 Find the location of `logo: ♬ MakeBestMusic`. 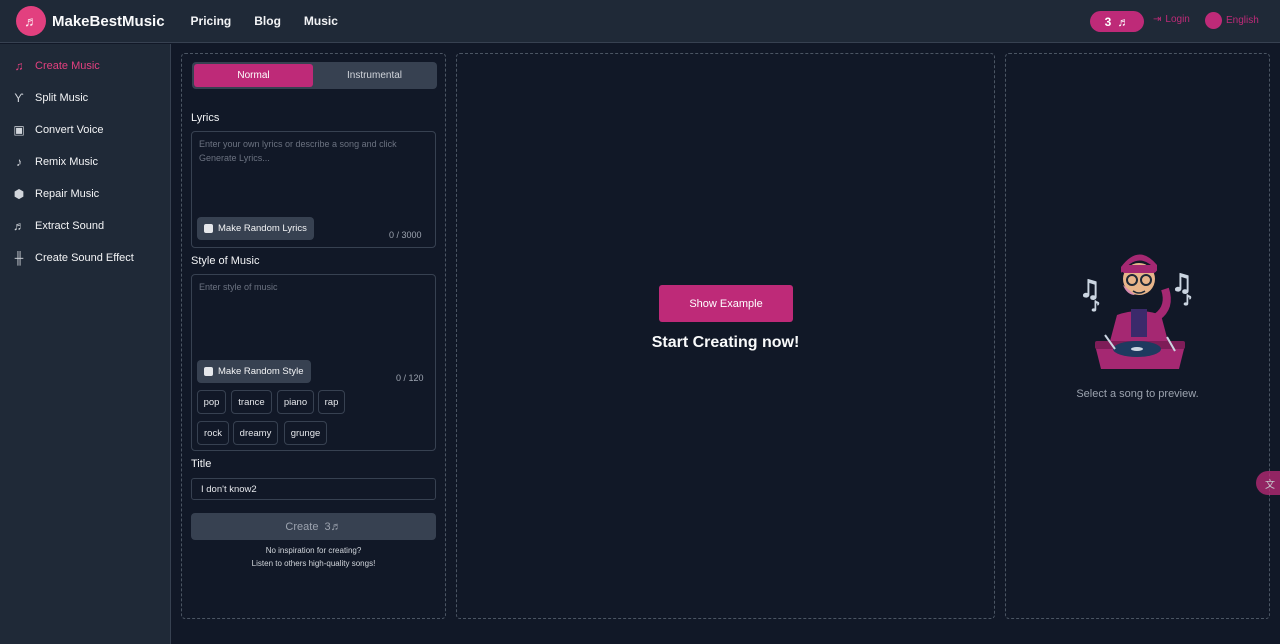

logo: ♬ MakeBestMusic is located at coordinates (90, 21).